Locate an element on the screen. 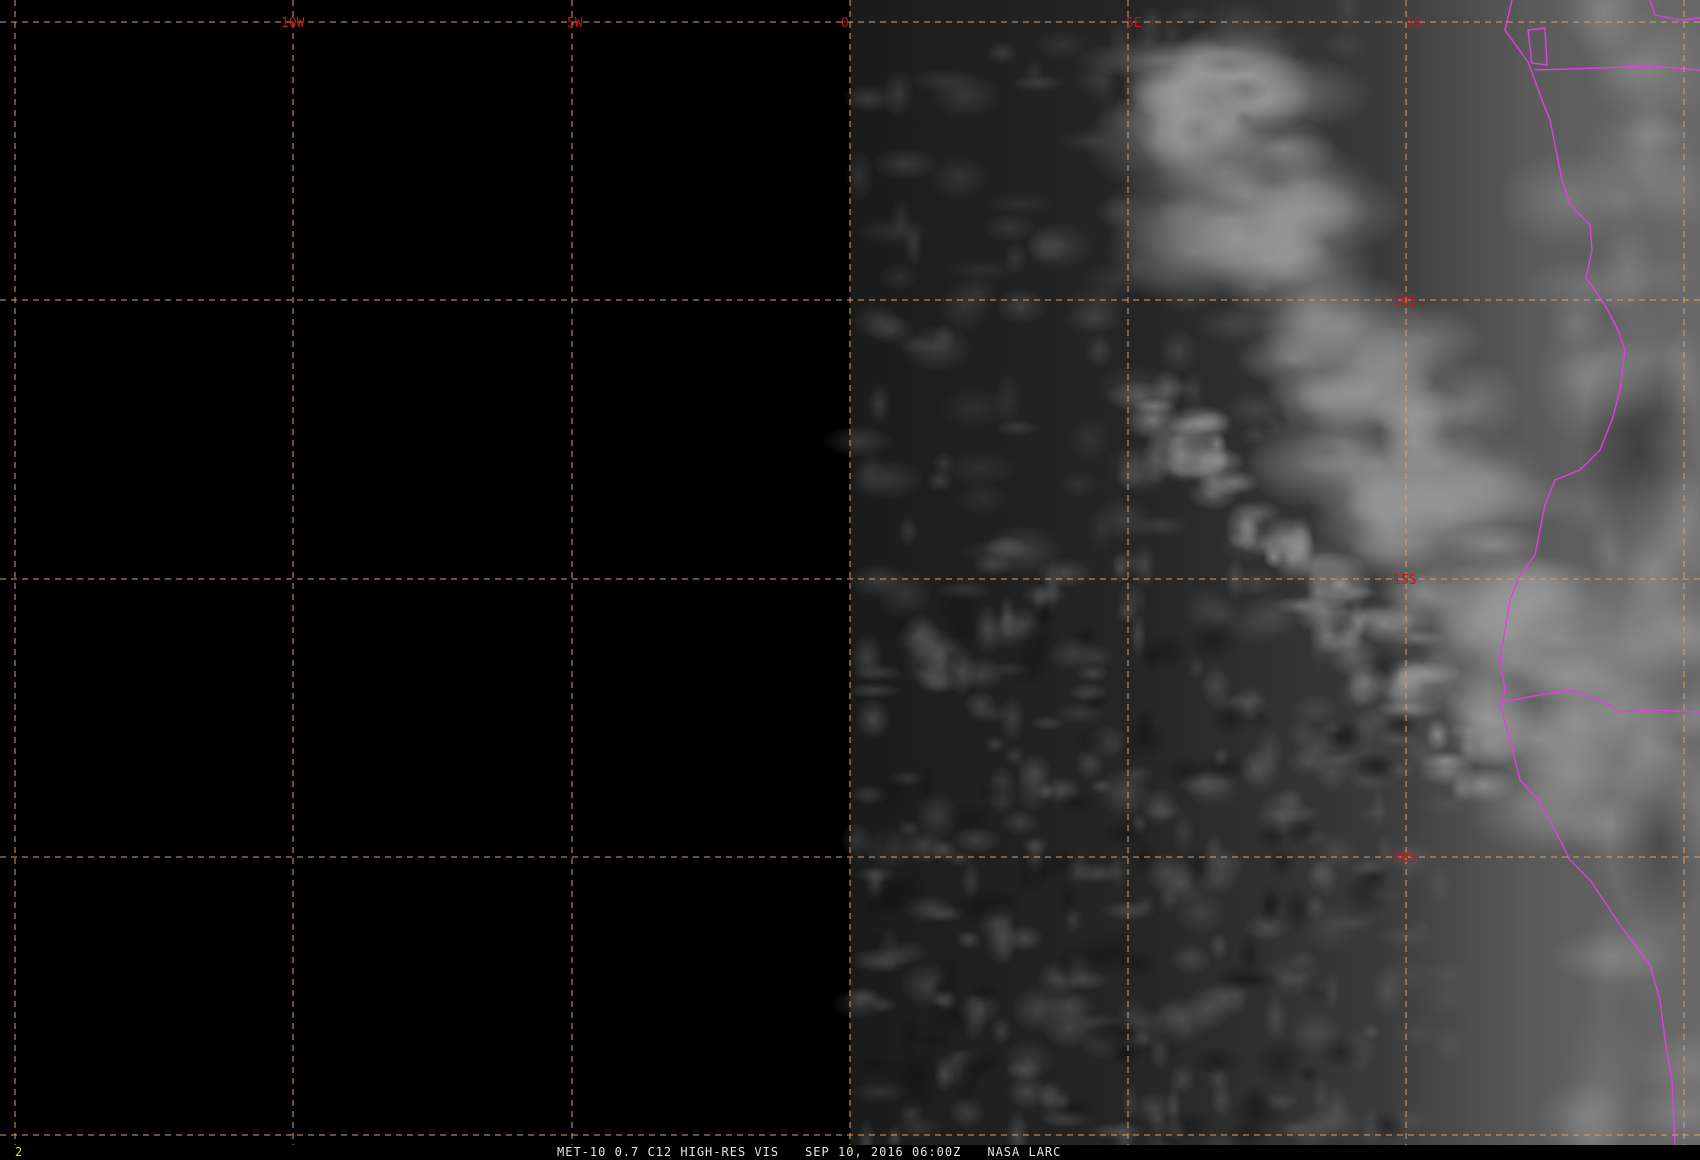 The height and width of the screenshot is (1160, 1700). latitude-label: 10S is located at coordinates (1404, 301).